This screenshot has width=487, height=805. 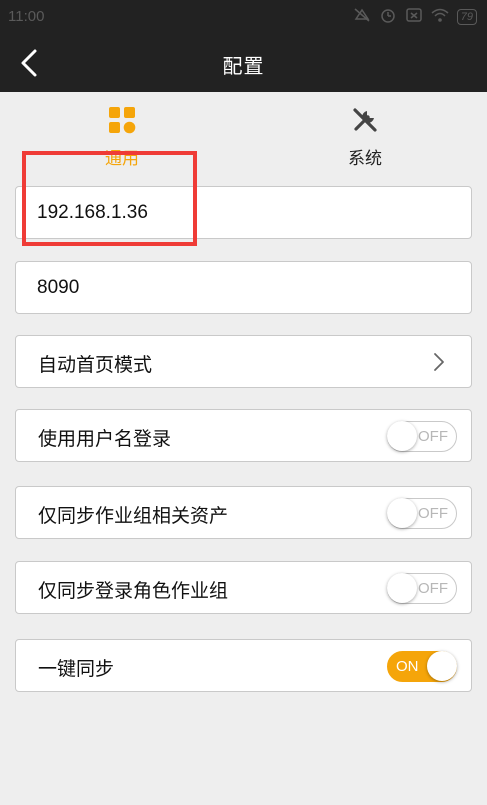 What do you see at coordinates (243, 138) in the screenshot?
I see `tab-bar: 通用 系统` at bounding box center [243, 138].